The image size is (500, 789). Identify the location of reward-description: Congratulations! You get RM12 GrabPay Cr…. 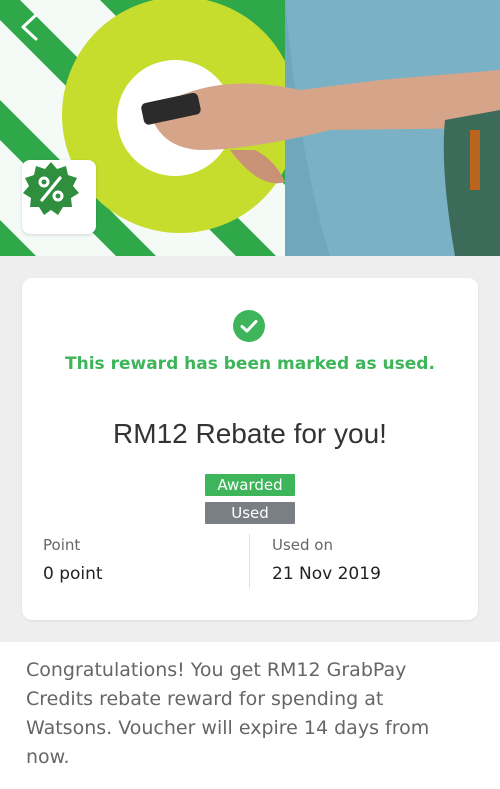
(228, 713).